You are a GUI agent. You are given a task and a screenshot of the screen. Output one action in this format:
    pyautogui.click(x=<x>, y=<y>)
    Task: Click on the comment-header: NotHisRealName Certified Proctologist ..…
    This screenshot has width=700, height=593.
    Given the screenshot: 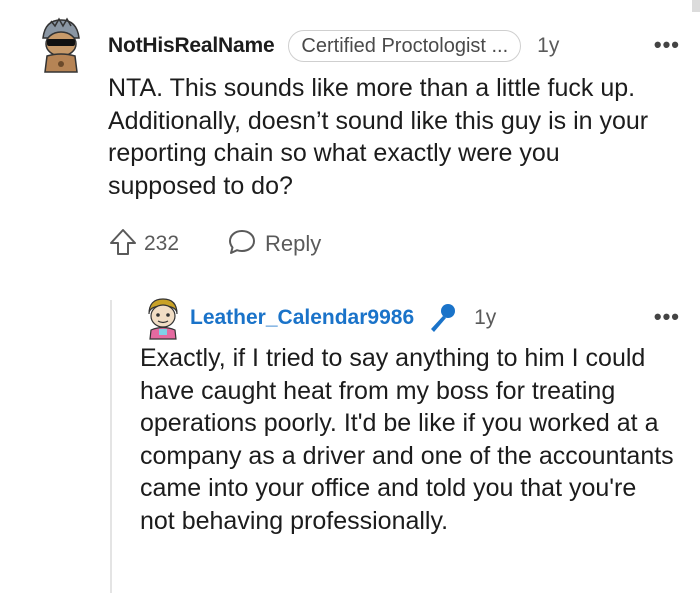 What is the action you would take?
    pyautogui.click(x=333, y=46)
    